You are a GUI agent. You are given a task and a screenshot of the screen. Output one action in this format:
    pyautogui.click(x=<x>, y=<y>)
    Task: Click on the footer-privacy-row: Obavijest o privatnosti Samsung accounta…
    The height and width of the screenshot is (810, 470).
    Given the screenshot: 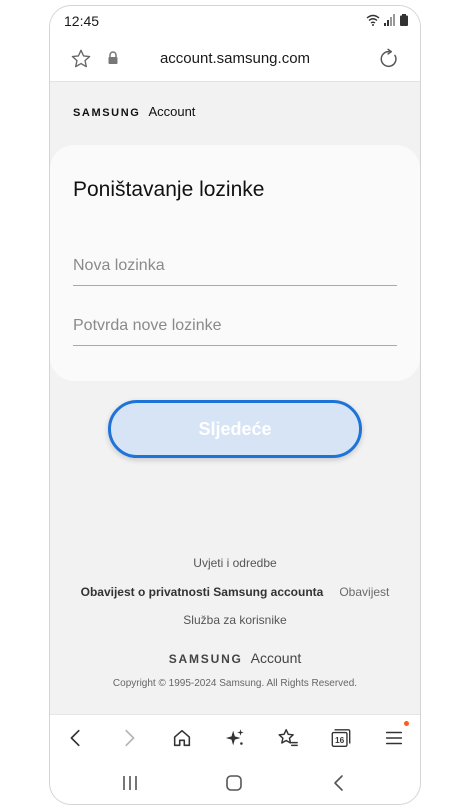 What is the action you would take?
    pyautogui.click(x=235, y=592)
    